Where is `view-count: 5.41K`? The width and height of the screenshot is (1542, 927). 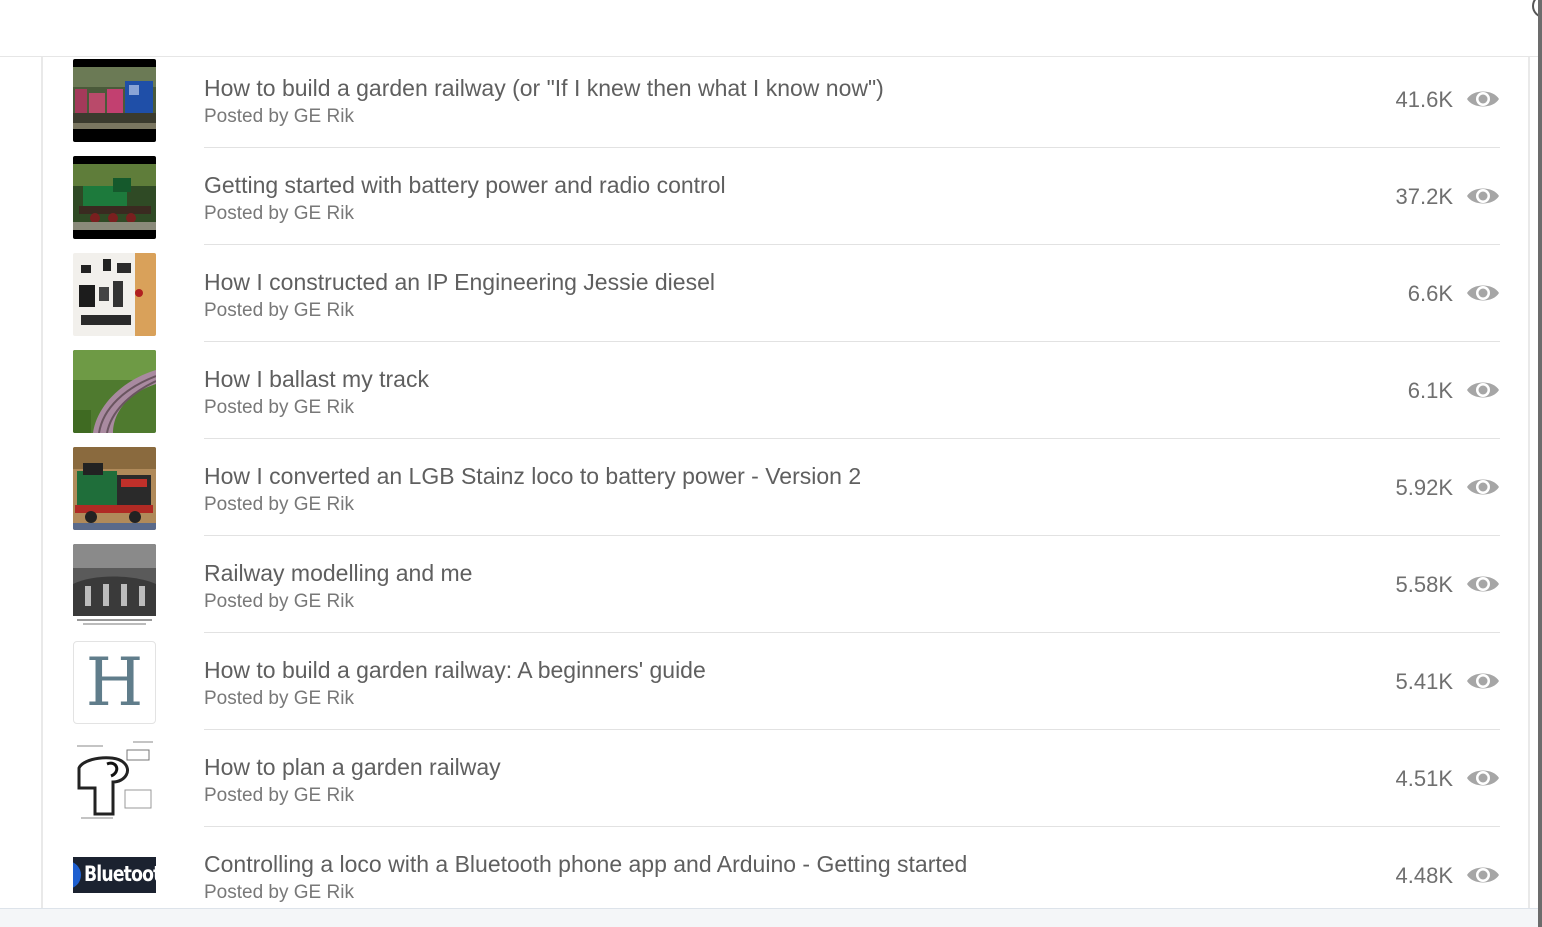 view-count: 5.41K is located at coordinates (1424, 681).